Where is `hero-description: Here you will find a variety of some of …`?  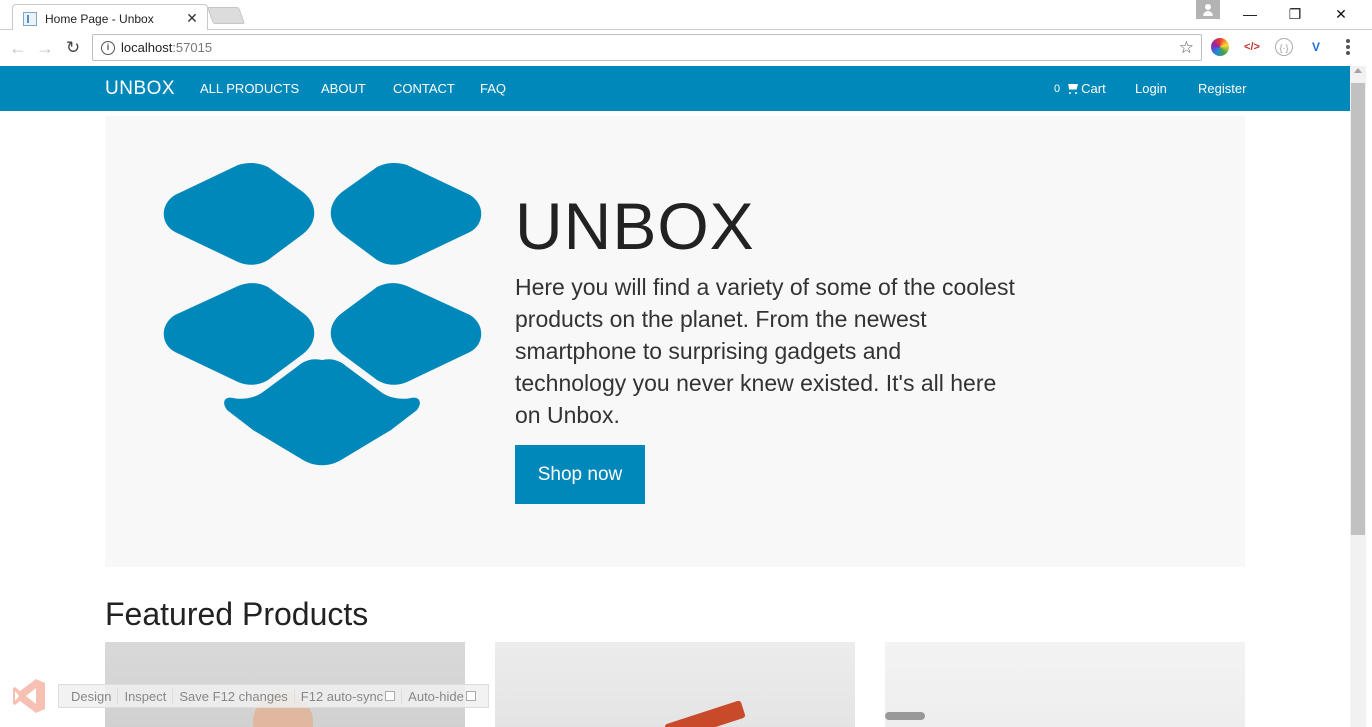
hero-description: Here you will find a variety of some of … is located at coordinates (765, 351).